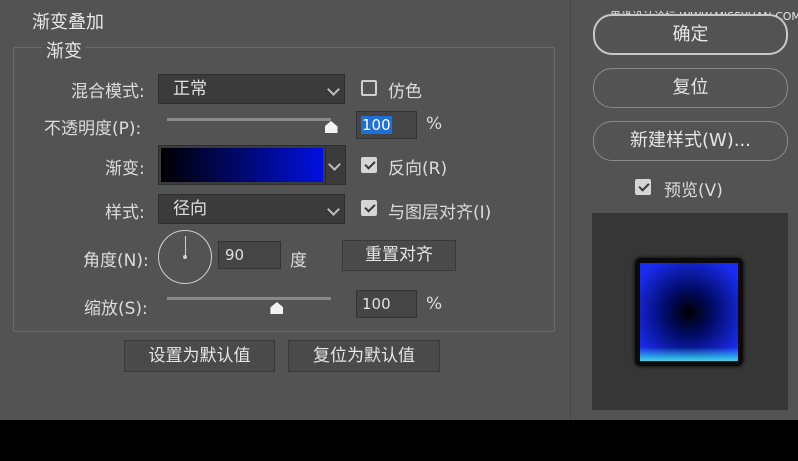 The height and width of the screenshot is (461, 798). What do you see at coordinates (116, 309) in the screenshot?
I see `scale-label: 缩放(S):` at bounding box center [116, 309].